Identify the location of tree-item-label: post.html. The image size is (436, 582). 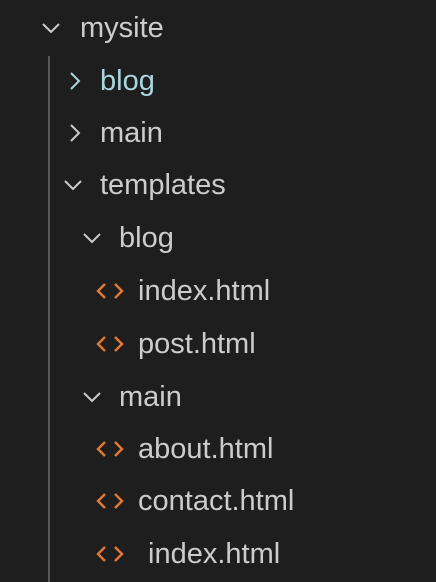
(197, 344).